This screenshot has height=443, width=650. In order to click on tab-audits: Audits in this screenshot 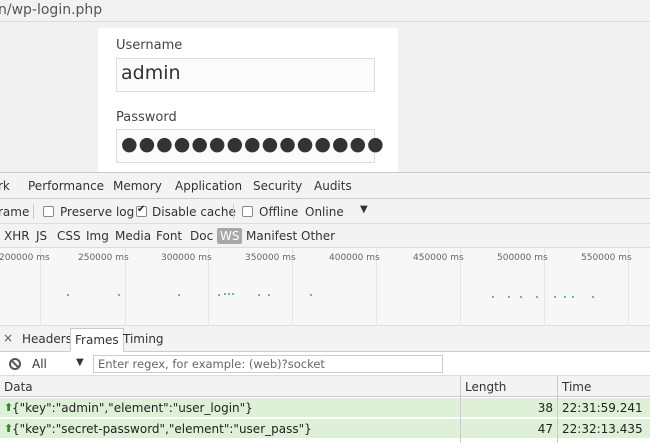, I will do `click(333, 186)`.